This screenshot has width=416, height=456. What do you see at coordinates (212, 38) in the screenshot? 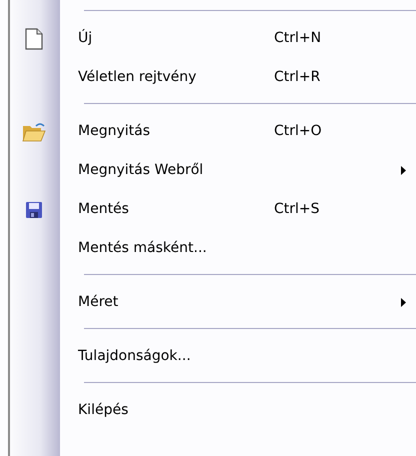
I see `menu-item: Új Ctrl+N` at bounding box center [212, 38].